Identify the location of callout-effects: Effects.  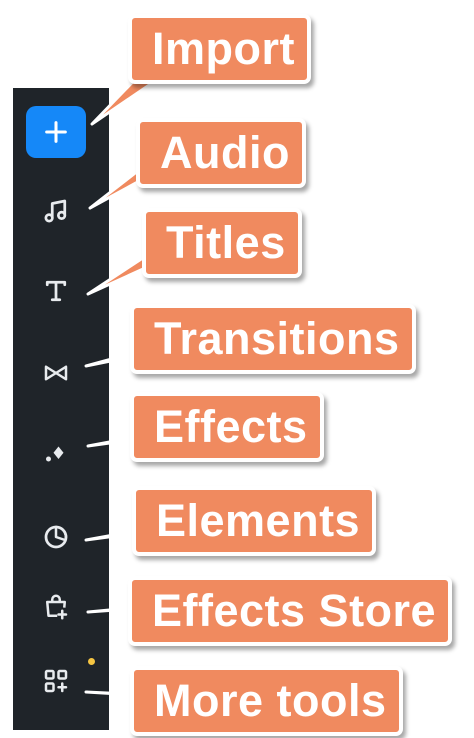
(227, 427).